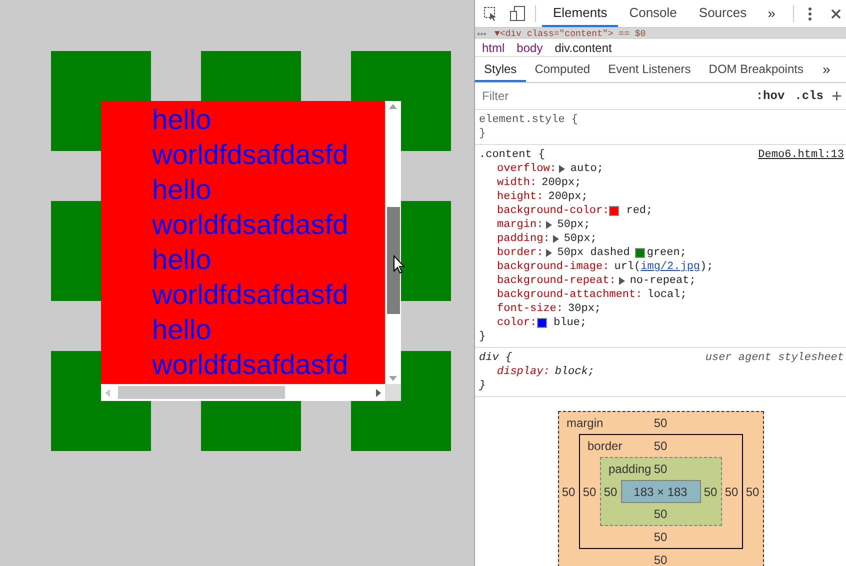 The height and width of the screenshot is (566, 846). I want to click on property-name: font-size:, so click(530, 309).